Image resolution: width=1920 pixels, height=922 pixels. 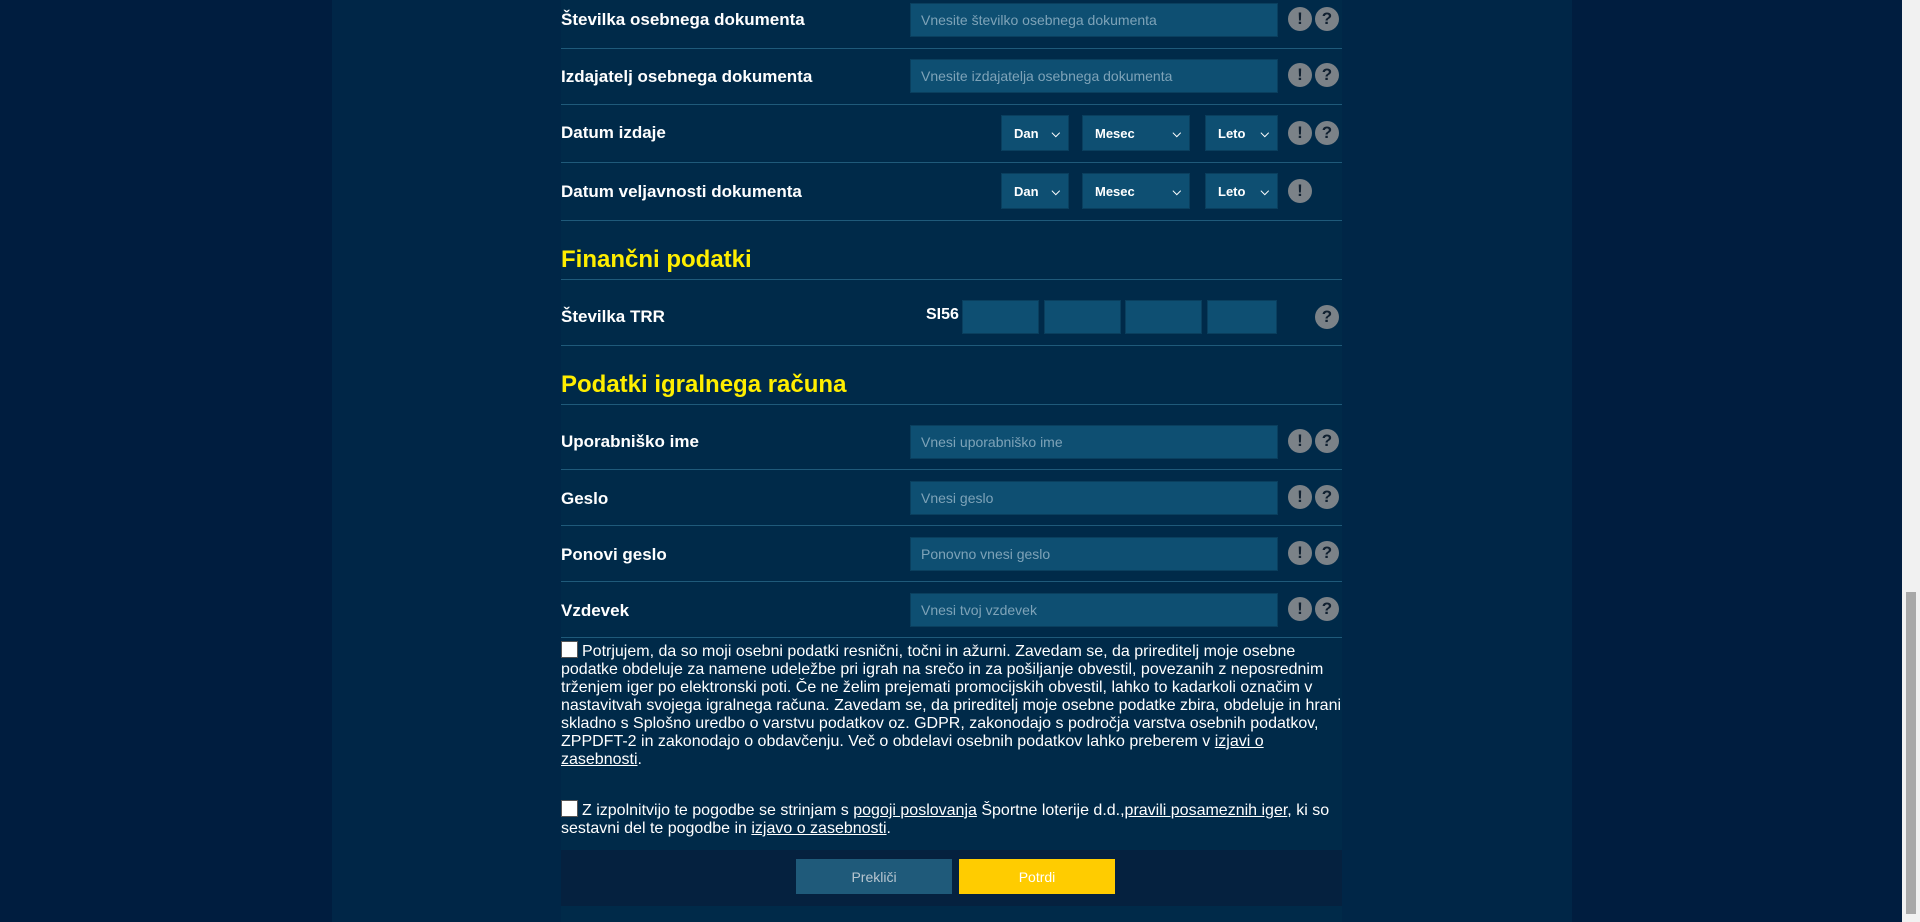 I want to click on username-label: Uporabniško ime, so click(x=630, y=441).